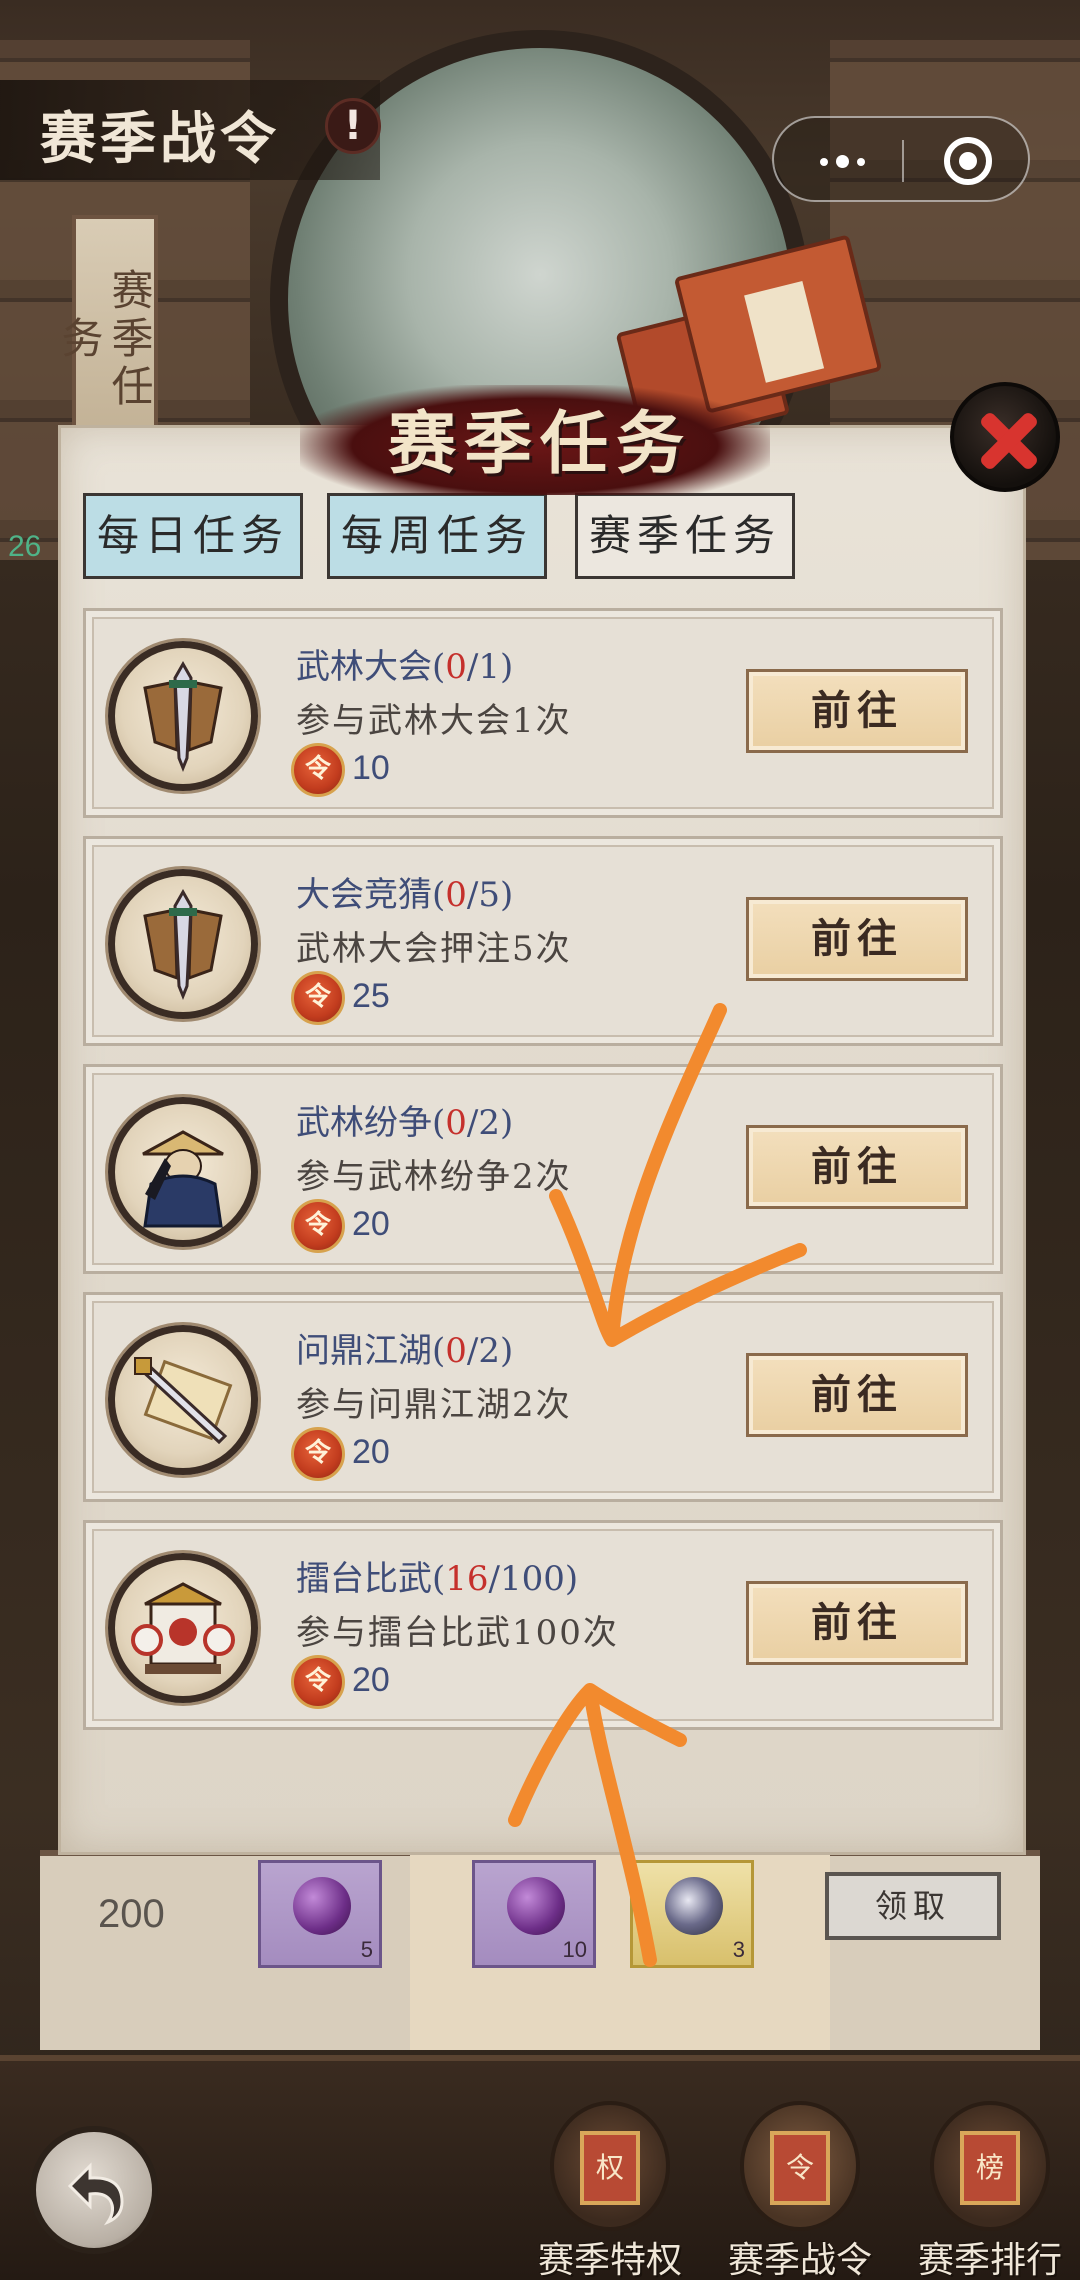 This screenshot has width=1080, height=2280. What do you see at coordinates (371, 996) in the screenshot?
I see `task-reward-amount: 25` at bounding box center [371, 996].